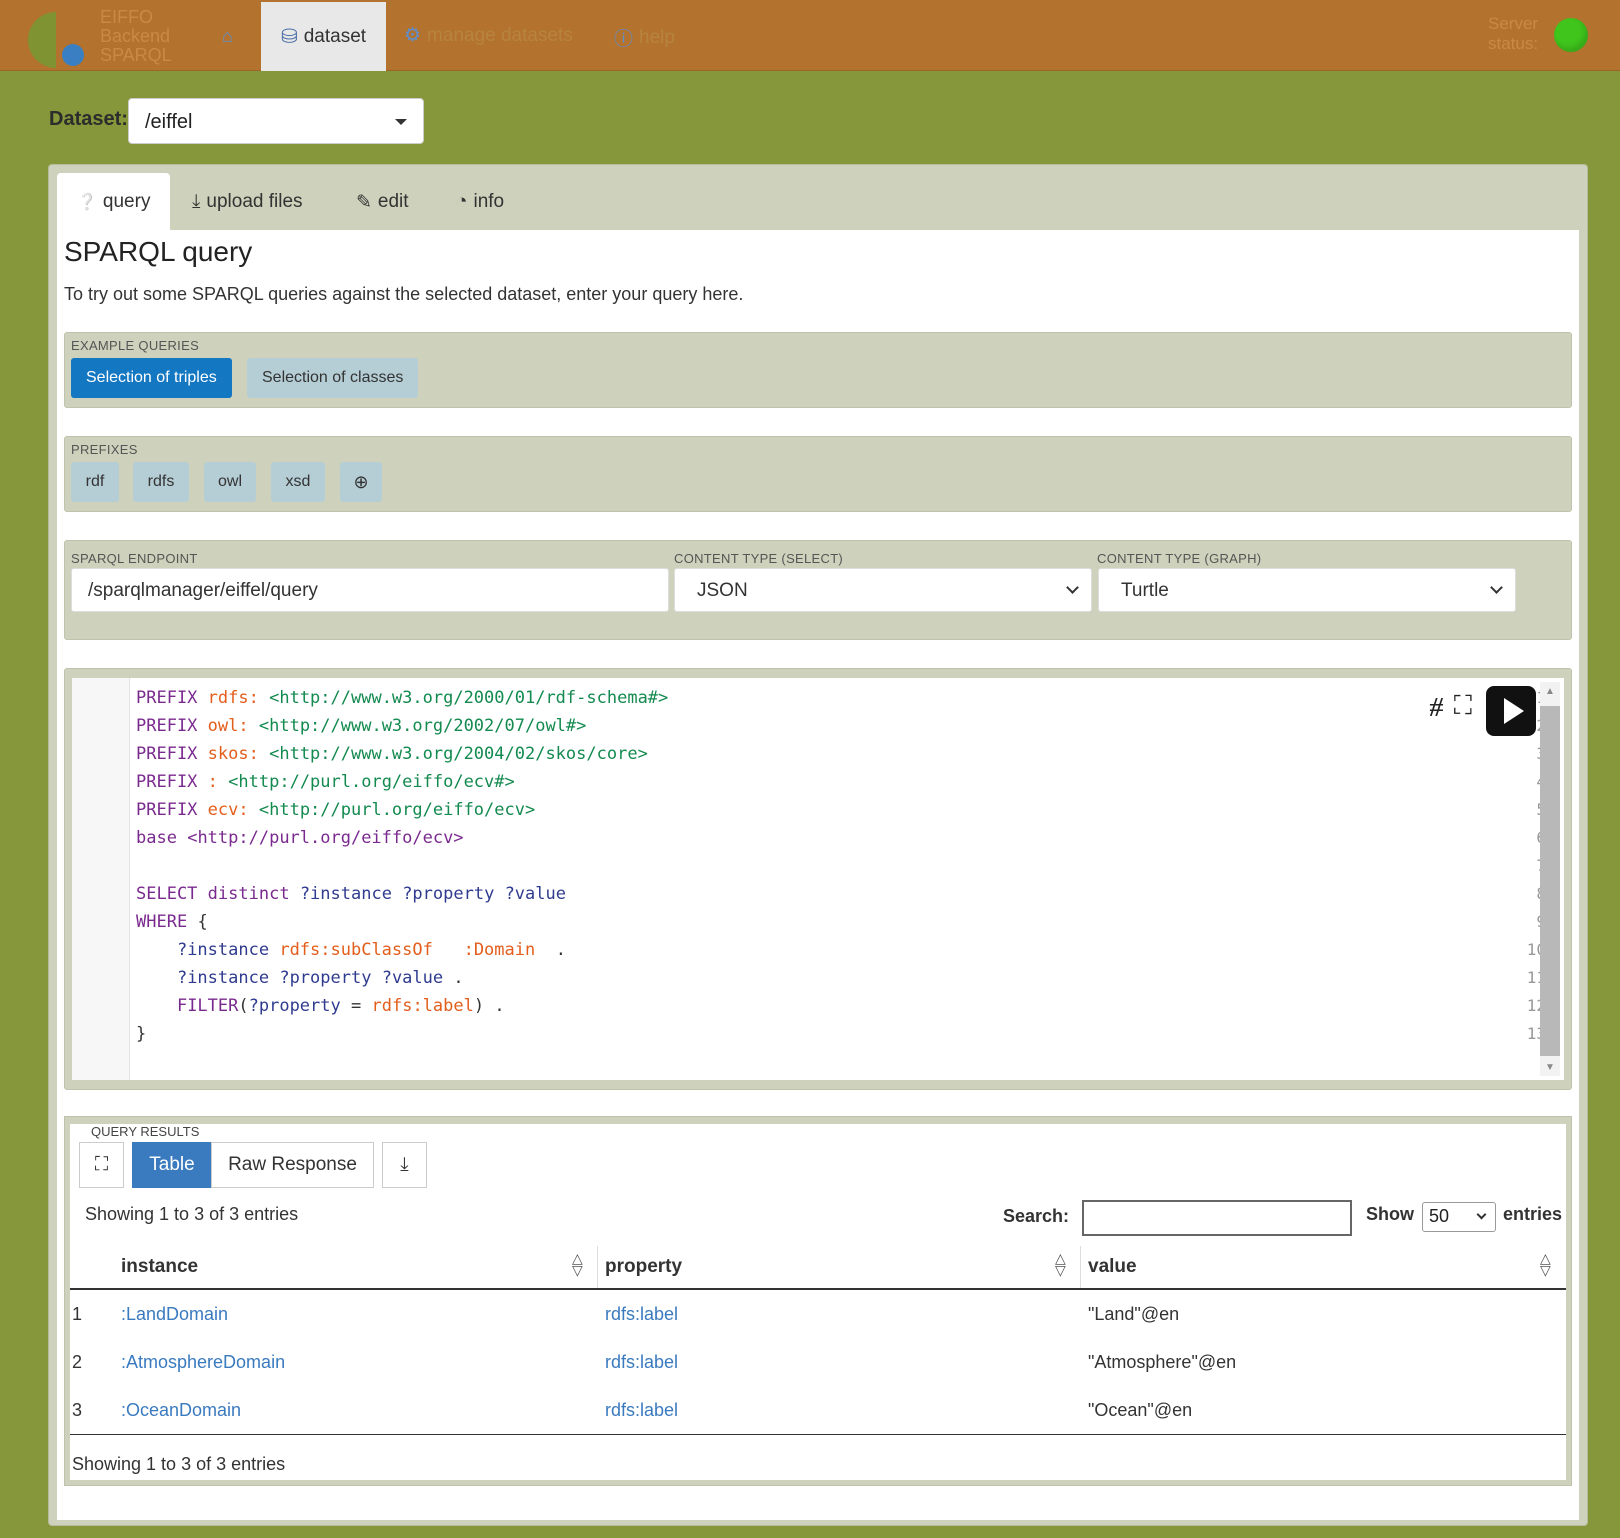  Describe the element at coordinates (1550, 1067) in the screenshot. I see `scroll-down-icon: ▼` at that location.